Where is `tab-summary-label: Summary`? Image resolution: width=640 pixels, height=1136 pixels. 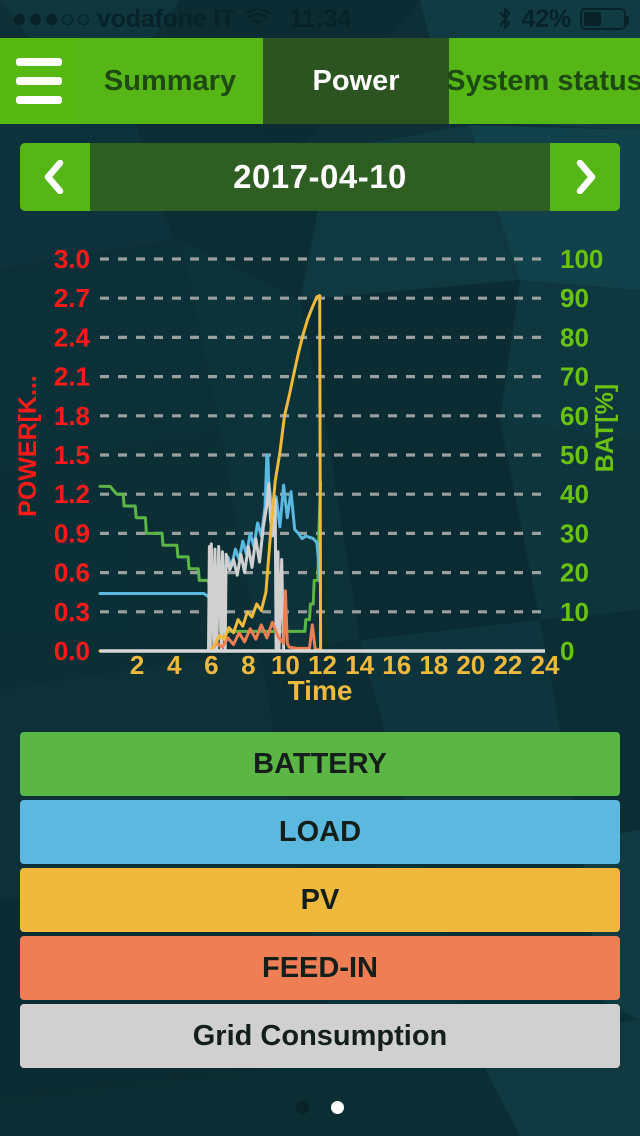 tab-summary-label: Summary is located at coordinates (170, 80).